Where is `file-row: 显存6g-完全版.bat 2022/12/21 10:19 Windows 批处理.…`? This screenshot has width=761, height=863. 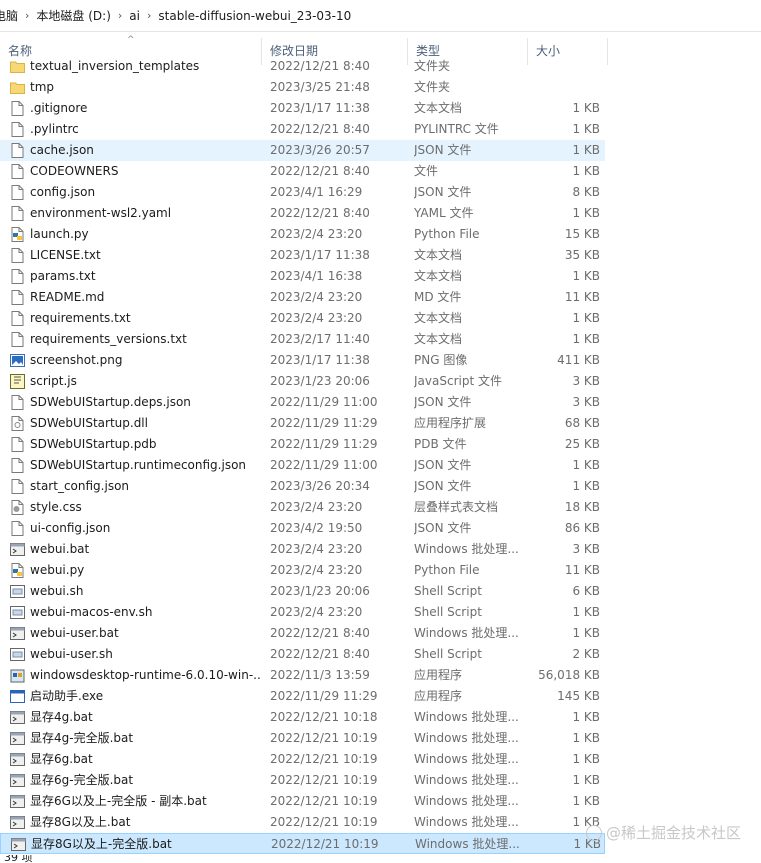 file-row: 显存6g-完全版.bat 2022/12/21 10:19 Windows 批处理.… is located at coordinates (302, 780).